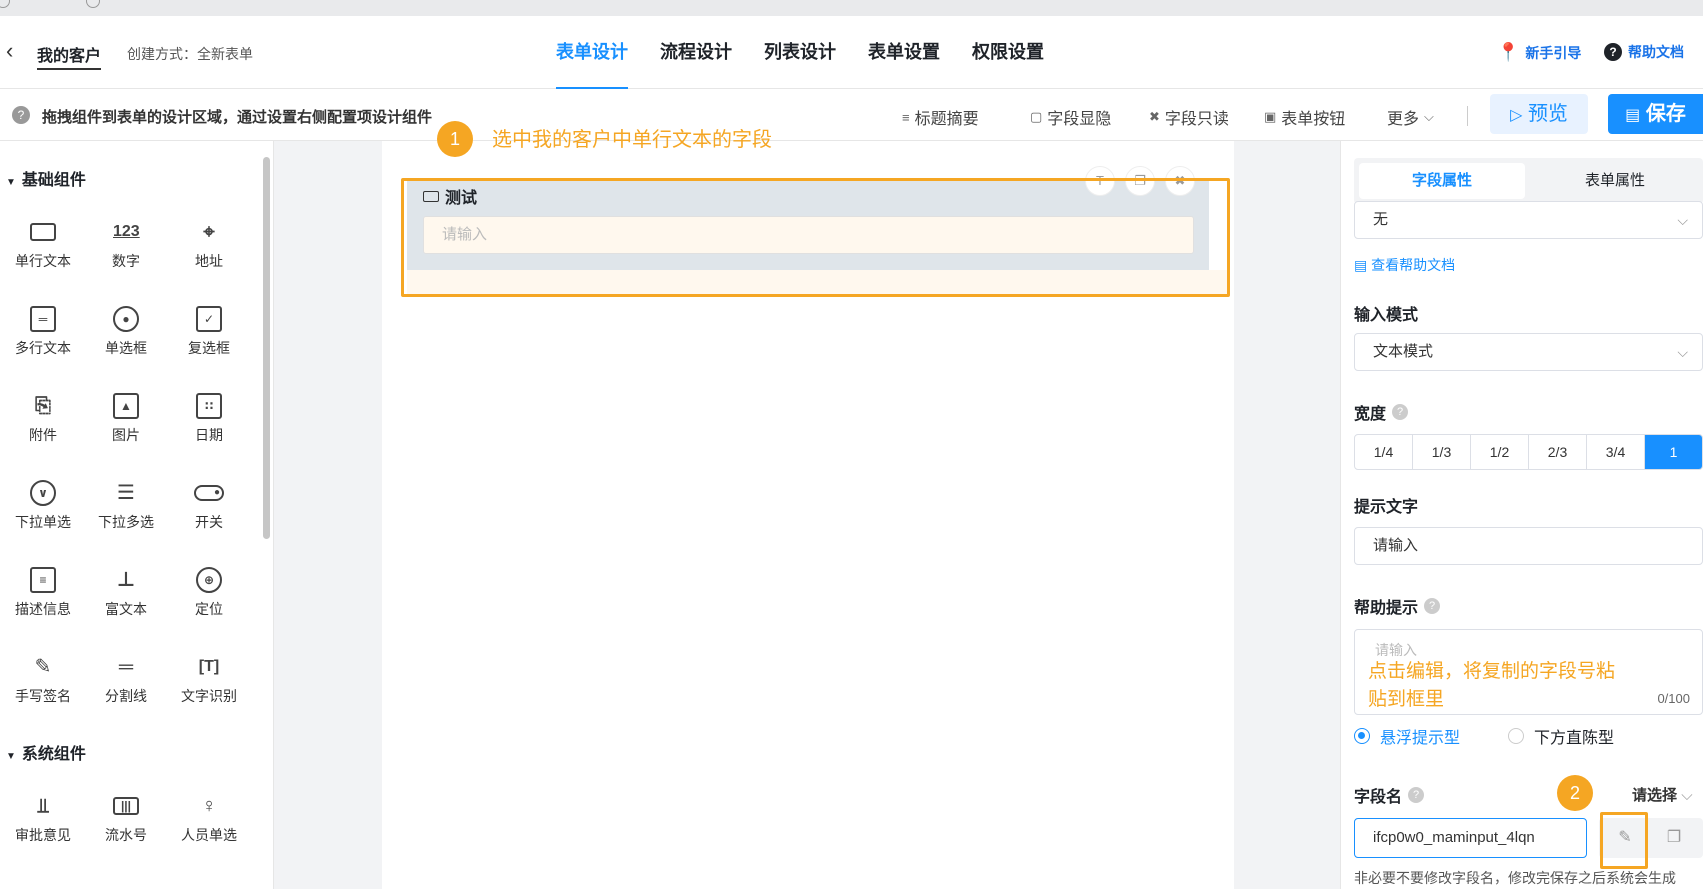 The height and width of the screenshot is (889, 1703). I want to click on width-option-1-2: 1/2, so click(1500, 452).